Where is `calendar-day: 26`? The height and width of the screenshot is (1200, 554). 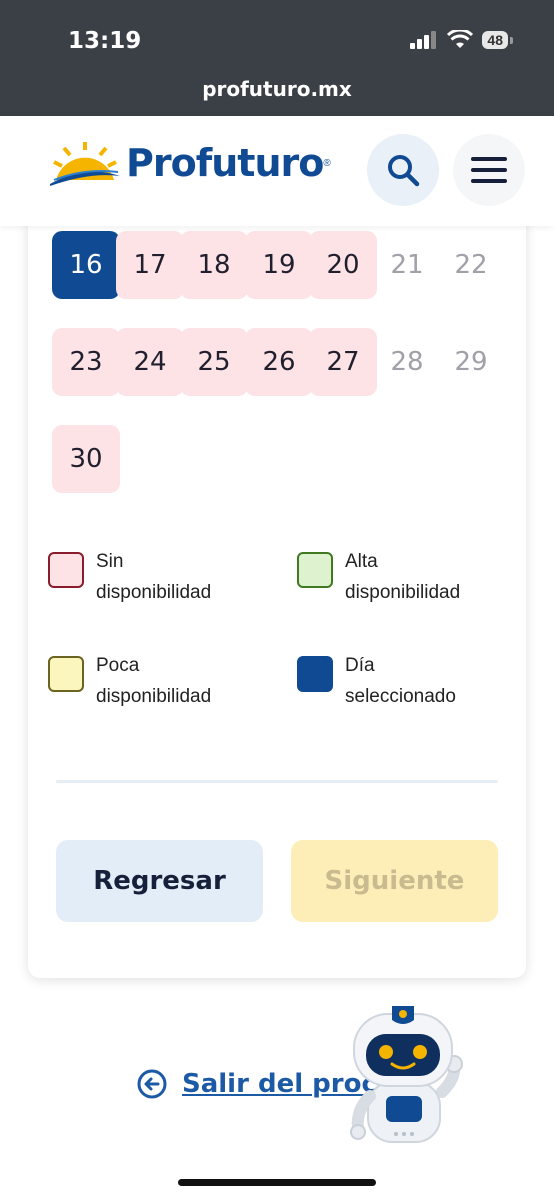
calendar-day: 26 is located at coordinates (279, 362).